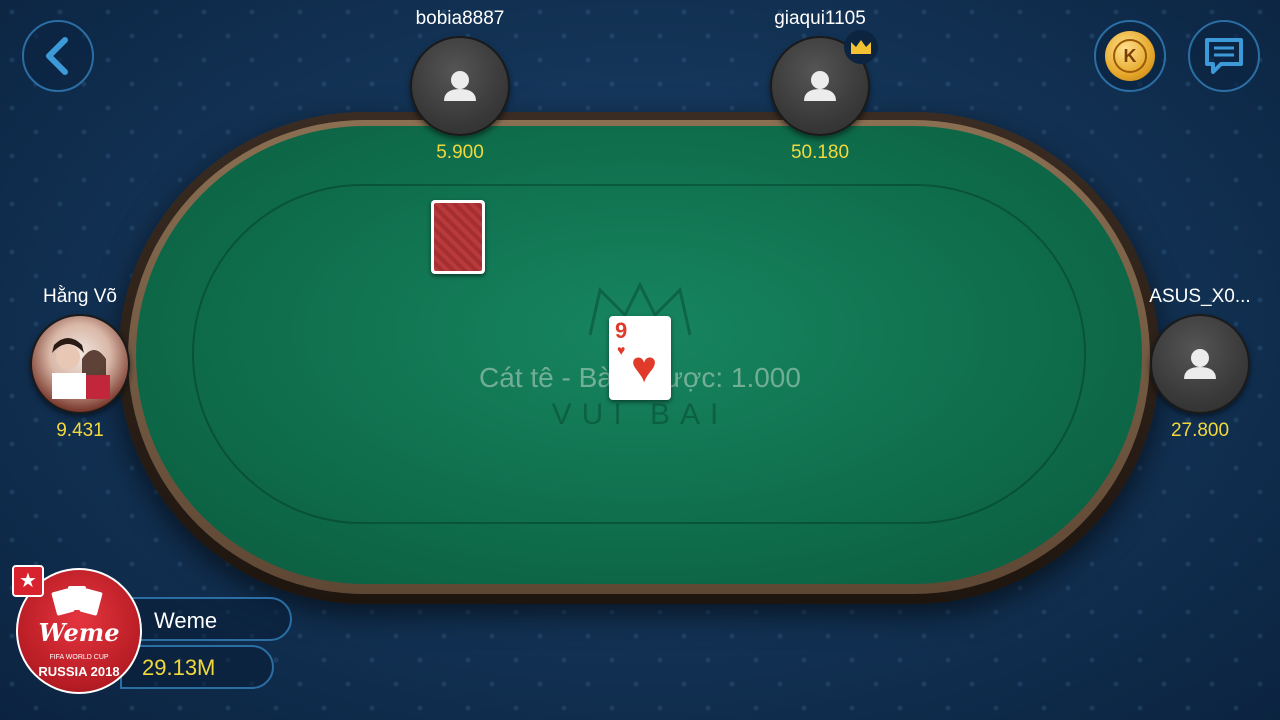  I want to click on avatar-photo, so click(80, 364).